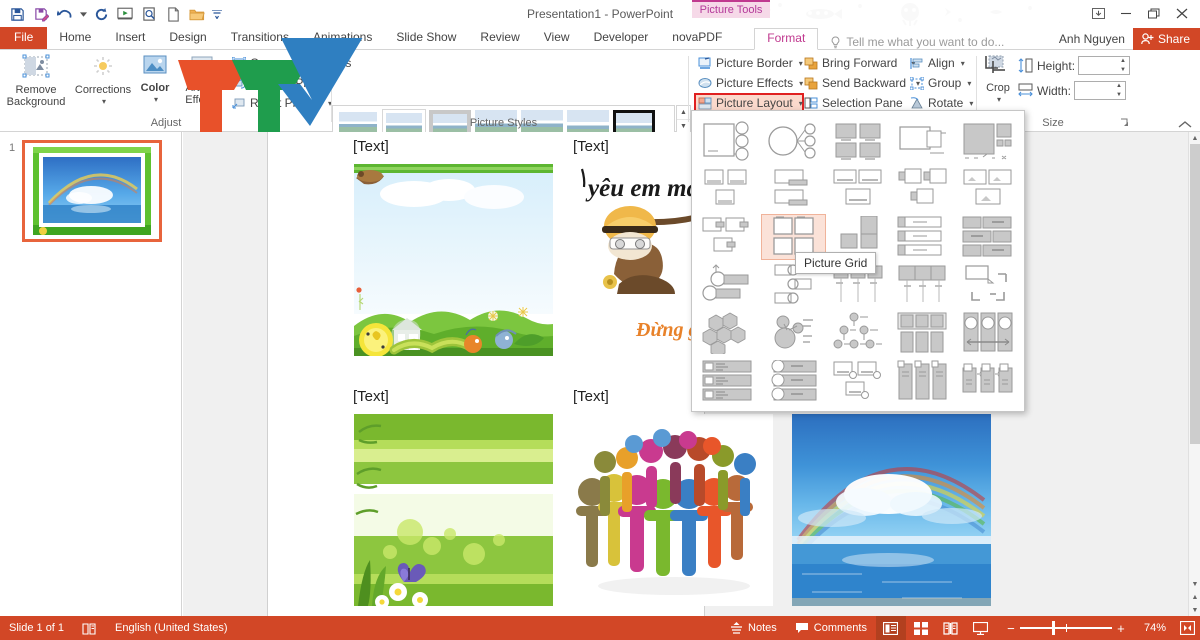  What do you see at coordinates (793, 141) in the screenshot?
I see `layout-circle-picture-hierarchy` at bounding box center [793, 141].